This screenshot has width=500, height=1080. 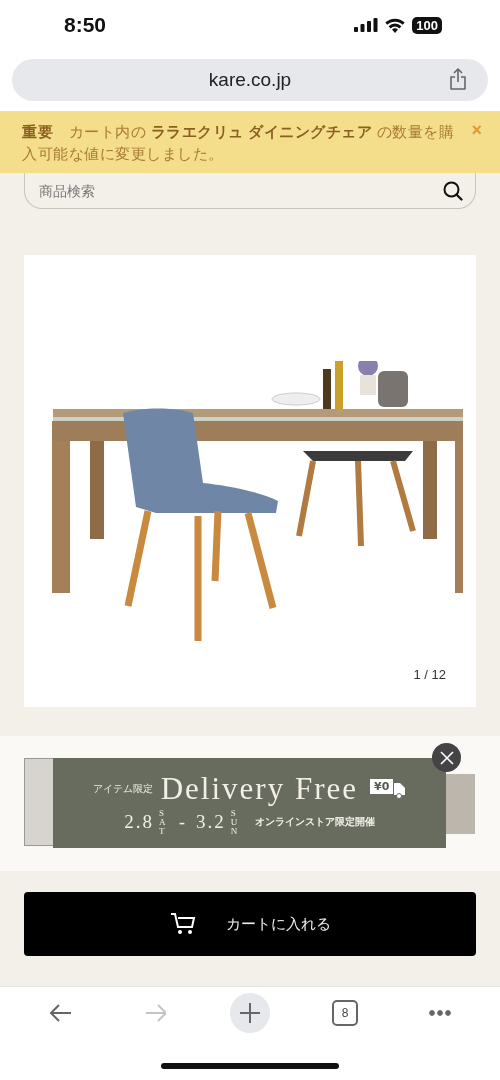 What do you see at coordinates (395, 25) in the screenshot?
I see `wifi-icon` at bounding box center [395, 25].